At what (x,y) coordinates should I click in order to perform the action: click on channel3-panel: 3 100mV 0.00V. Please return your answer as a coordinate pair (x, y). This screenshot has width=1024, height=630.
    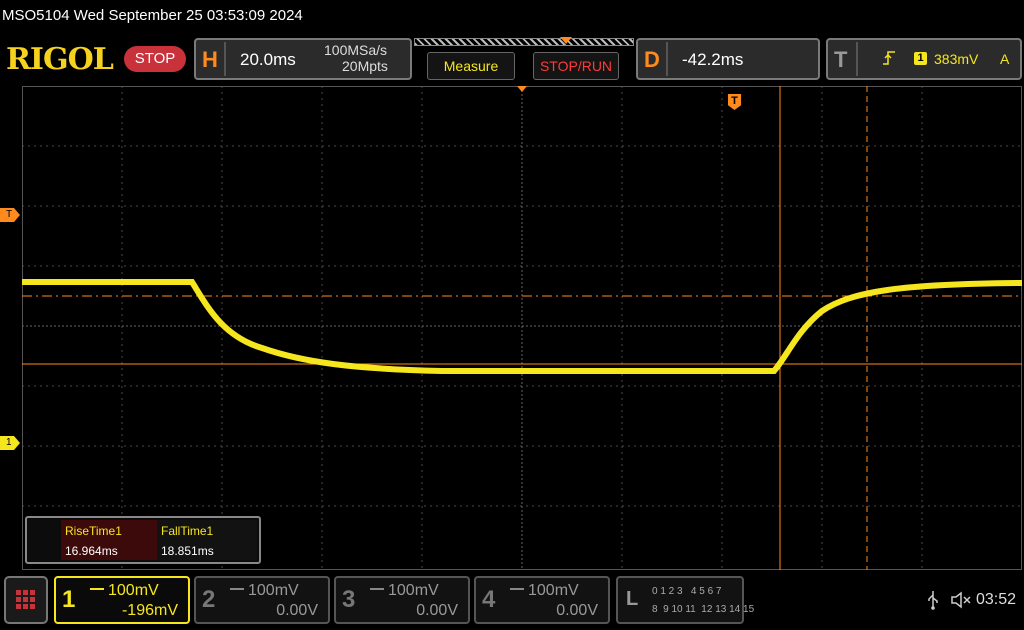
    Looking at the image, I should click on (402, 600).